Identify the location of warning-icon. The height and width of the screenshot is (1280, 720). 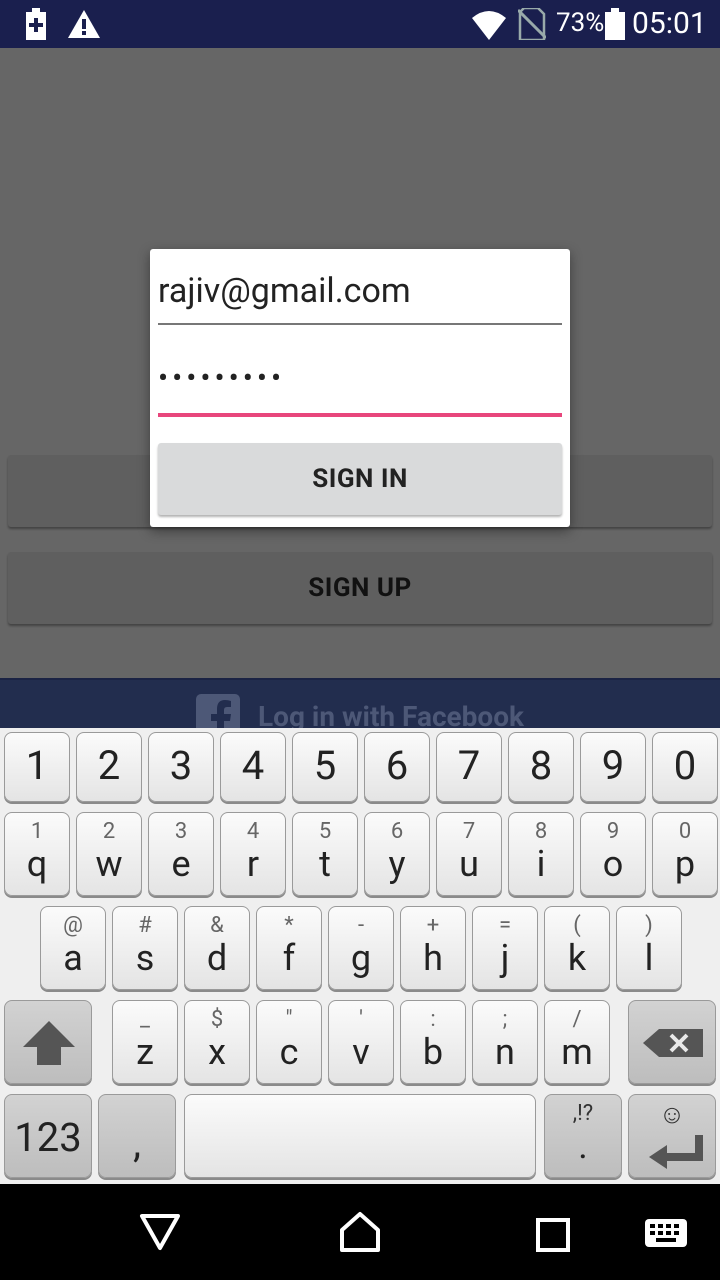
(84, 26).